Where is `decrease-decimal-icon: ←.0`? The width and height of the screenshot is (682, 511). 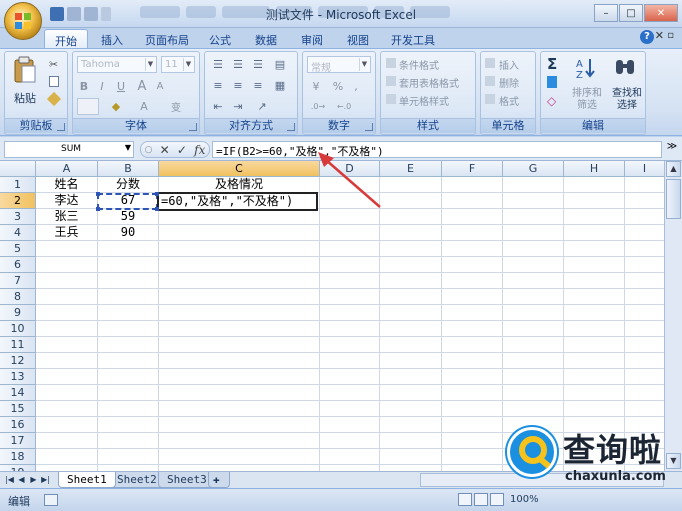
decrease-decimal-icon: ←.0 is located at coordinates (344, 106).